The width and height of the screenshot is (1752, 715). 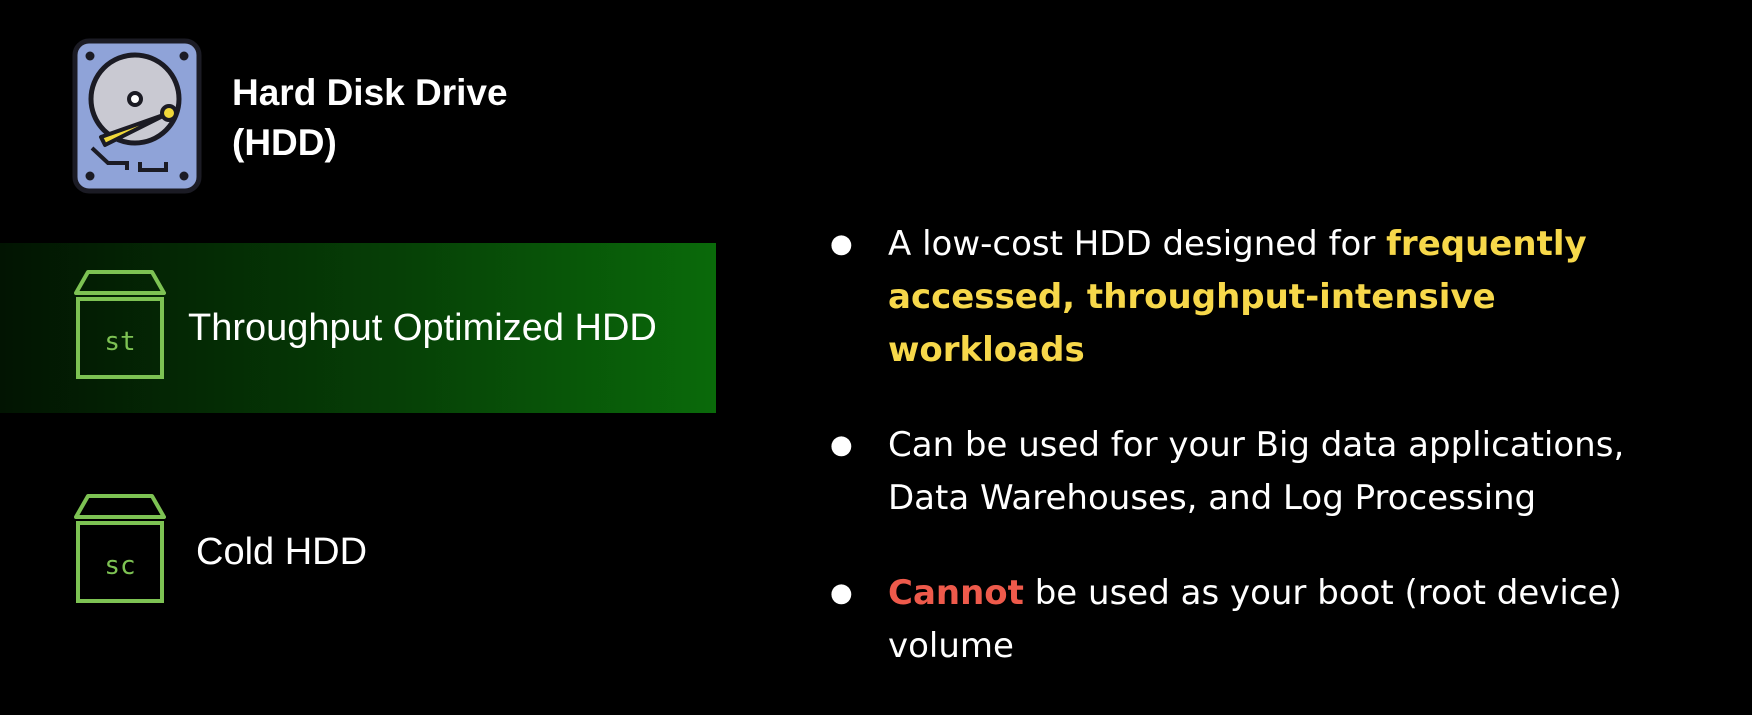 What do you see at coordinates (120, 566) in the screenshot?
I see `volume-code: sc` at bounding box center [120, 566].